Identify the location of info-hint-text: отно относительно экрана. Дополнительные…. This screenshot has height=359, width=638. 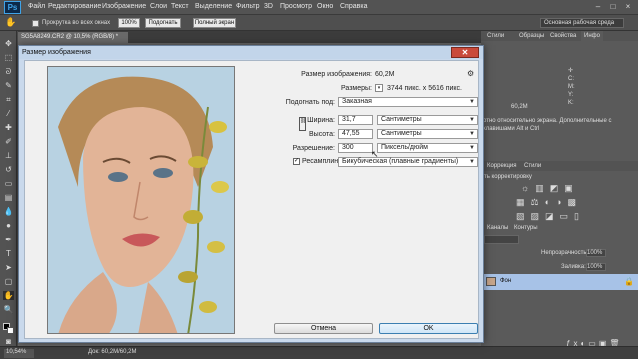
(547, 125).